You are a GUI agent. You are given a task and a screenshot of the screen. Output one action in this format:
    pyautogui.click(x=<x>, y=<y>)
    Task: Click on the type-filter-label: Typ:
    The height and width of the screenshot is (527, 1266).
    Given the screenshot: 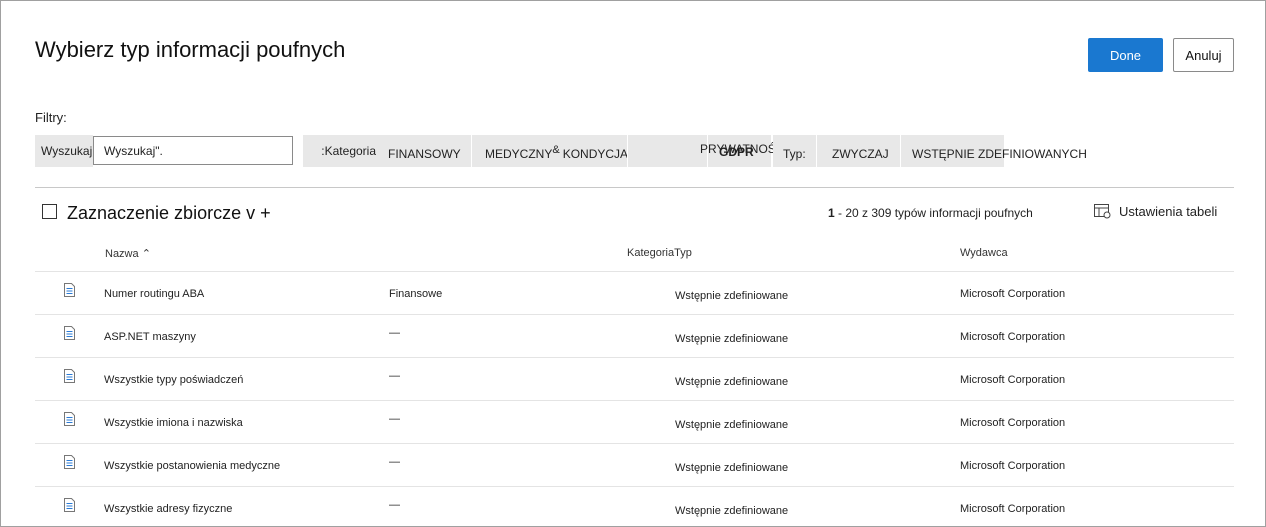 What is the action you would take?
    pyautogui.click(x=794, y=151)
    